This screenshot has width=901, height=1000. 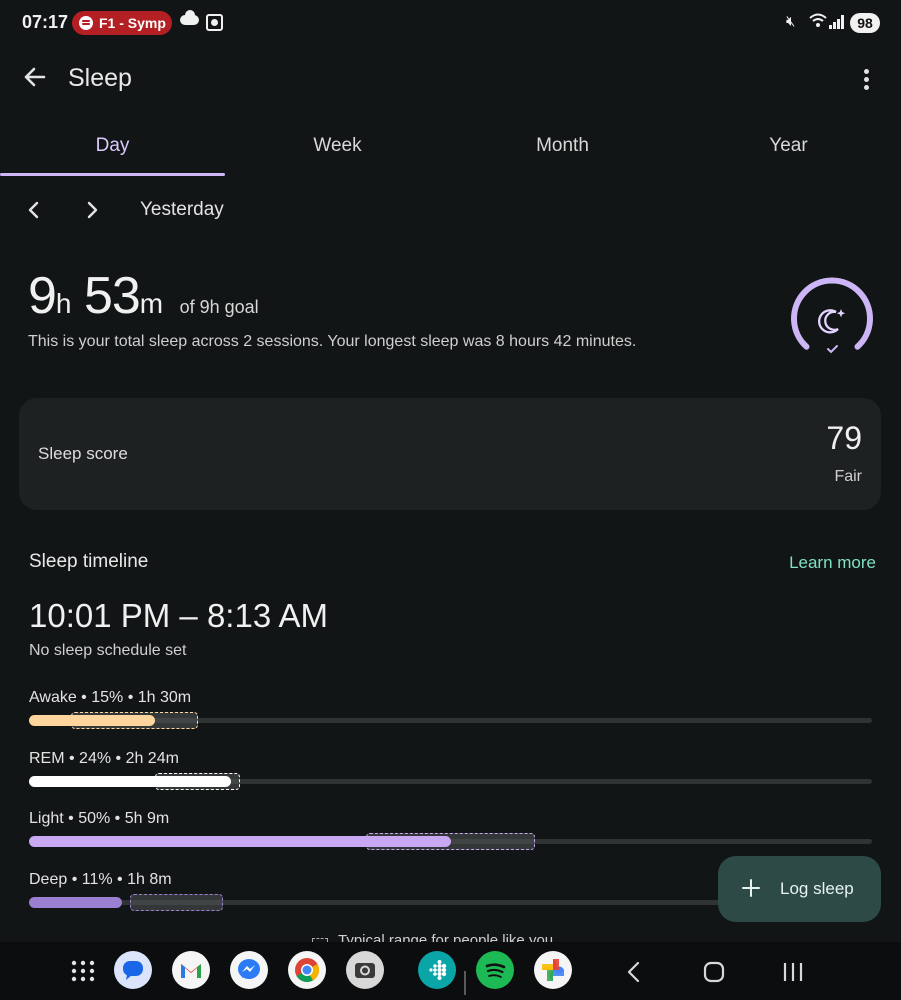 I want to click on log-sleep-button: Log sleep, so click(x=799, y=889).